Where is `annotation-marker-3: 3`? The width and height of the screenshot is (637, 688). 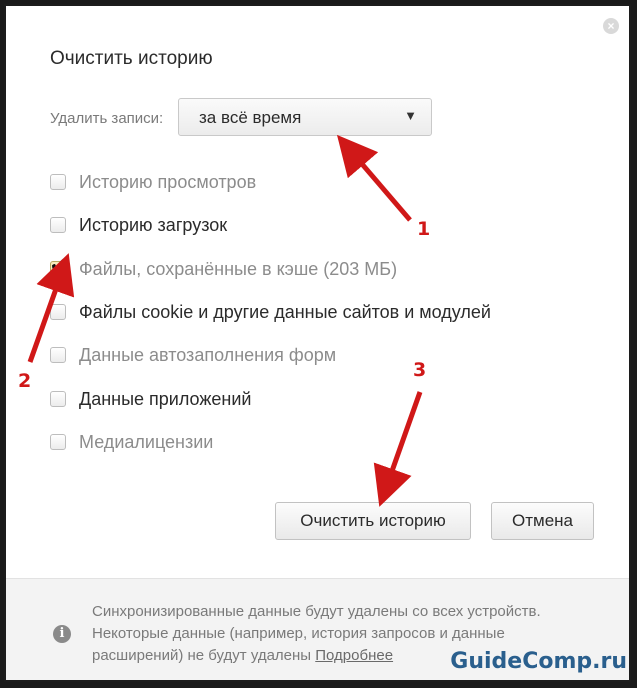 annotation-marker-3: 3 is located at coordinates (420, 370).